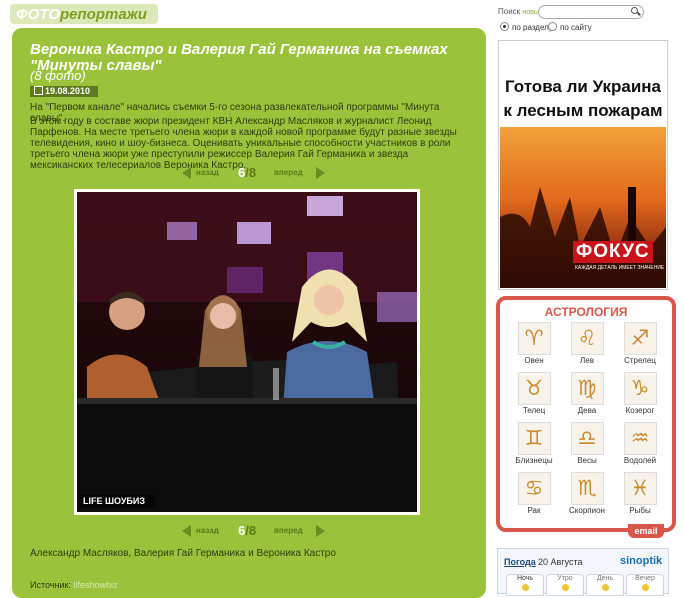  I want to click on zodiac-sign-scorpio: ♏ Скорпион, so click(587, 497).